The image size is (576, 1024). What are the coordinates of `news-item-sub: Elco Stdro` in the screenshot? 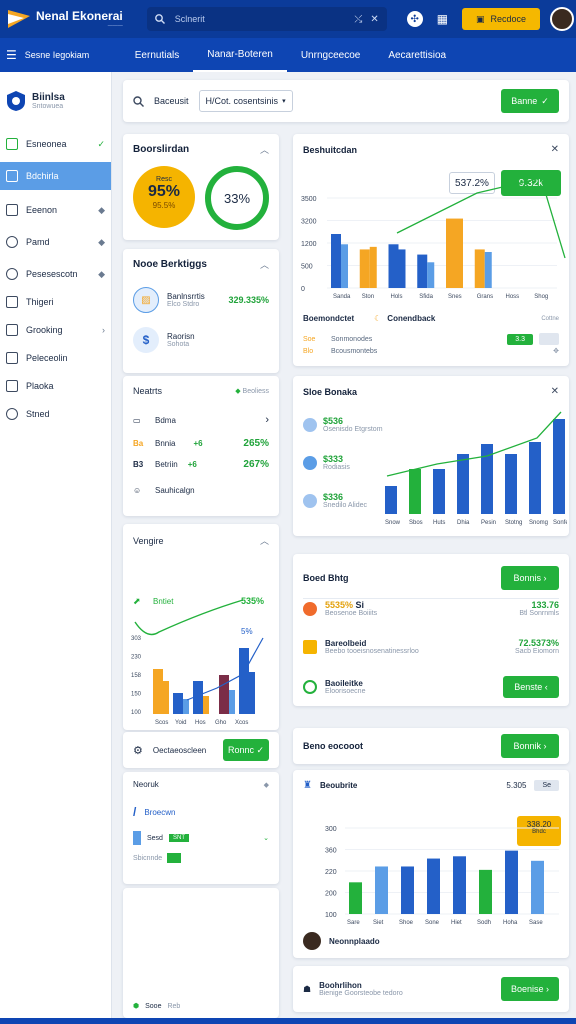 It's located at (183, 304).